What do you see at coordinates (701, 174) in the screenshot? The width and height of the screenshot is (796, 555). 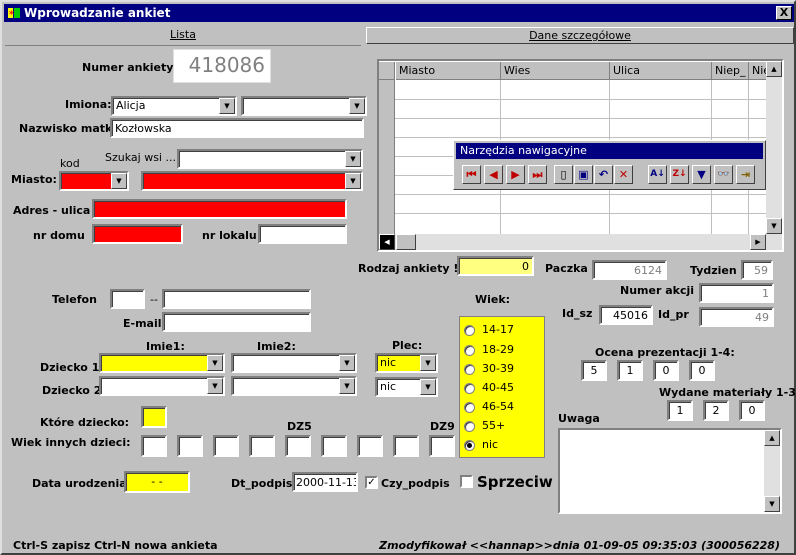 I see `filter-icon: ▼` at bounding box center [701, 174].